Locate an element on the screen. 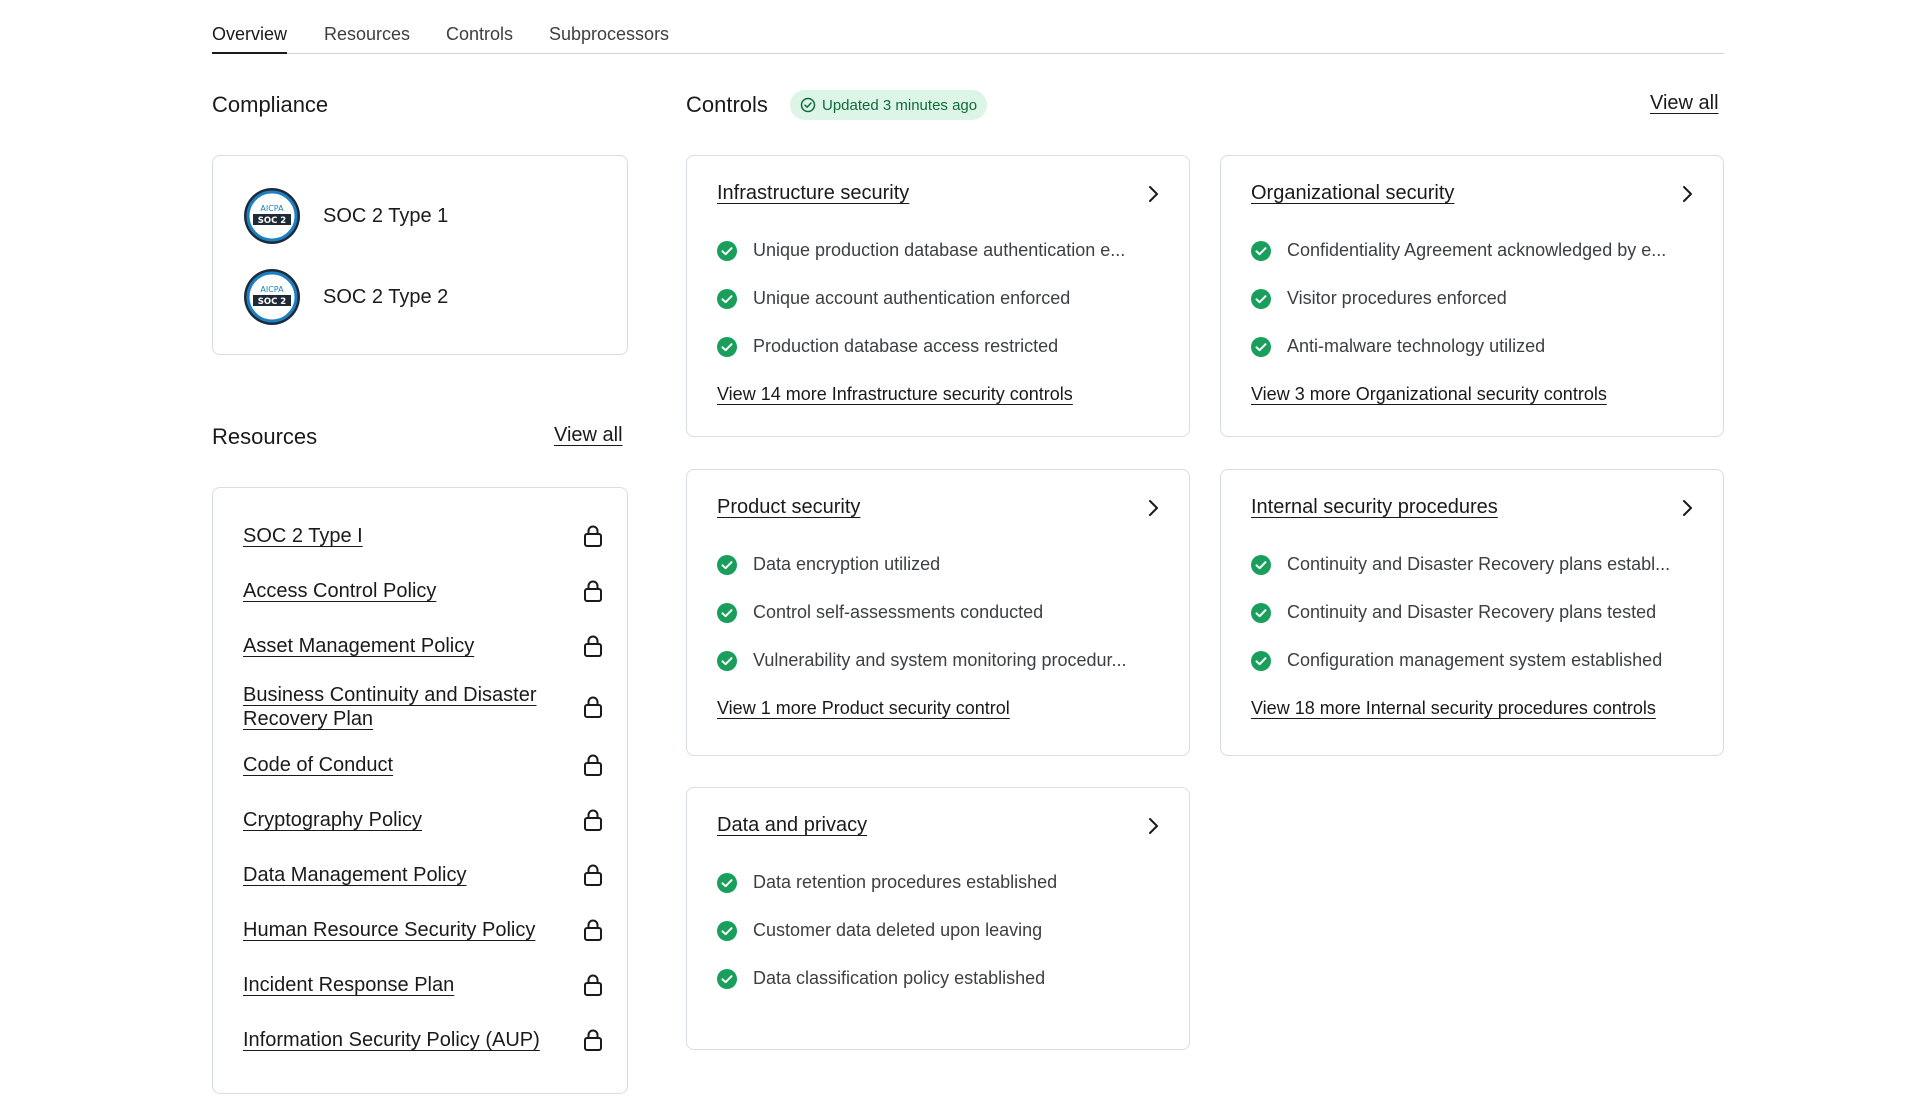 The width and height of the screenshot is (1916, 1104). resource-link-asset-management: Asset Management Policy is located at coordinates (358, 646).